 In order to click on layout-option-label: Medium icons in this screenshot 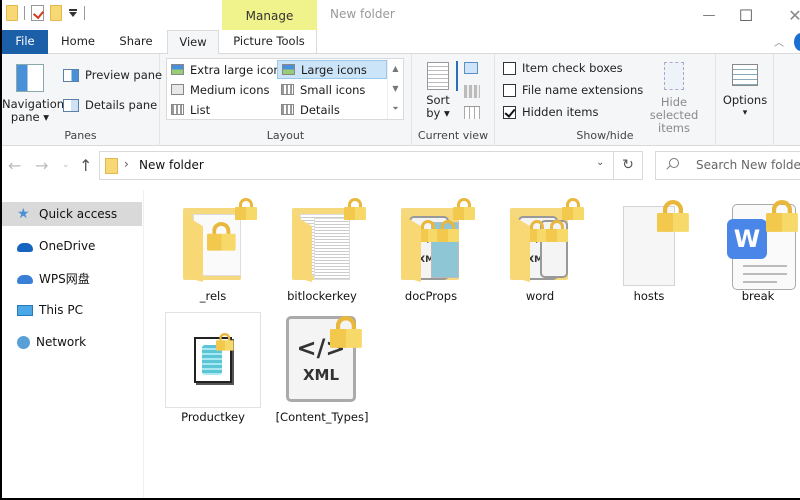, I will do `click(230, 89)`.